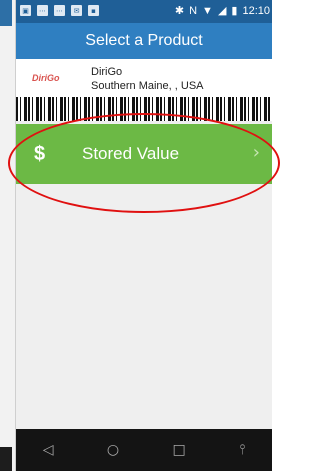 This screenshot has height=471, width=320. What do you see at coordinates (242, 450) in the screenshot?
I see `pin-icon: ⫯` at bounding box center [242, 450].